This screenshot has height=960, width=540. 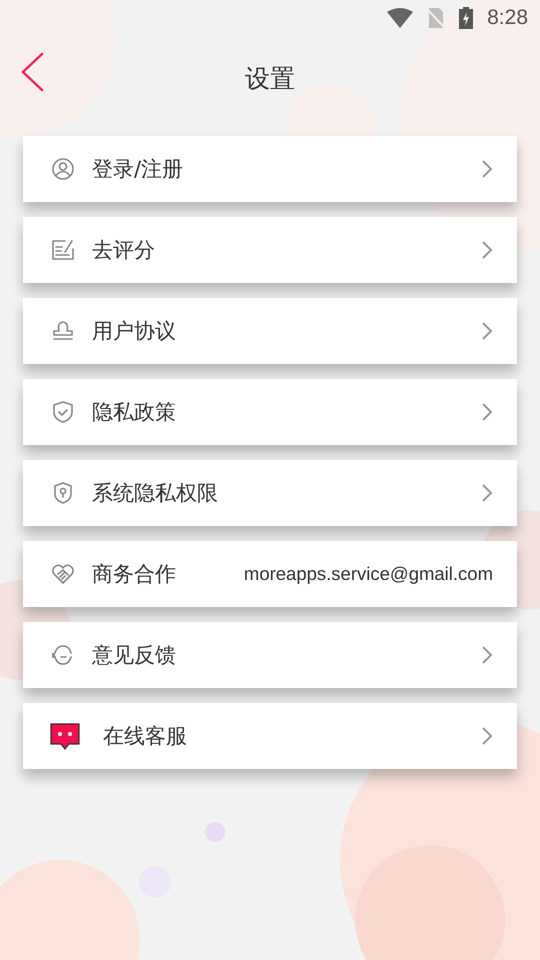 I want to click on row-label: 去评分, so click(x=124, y=250).